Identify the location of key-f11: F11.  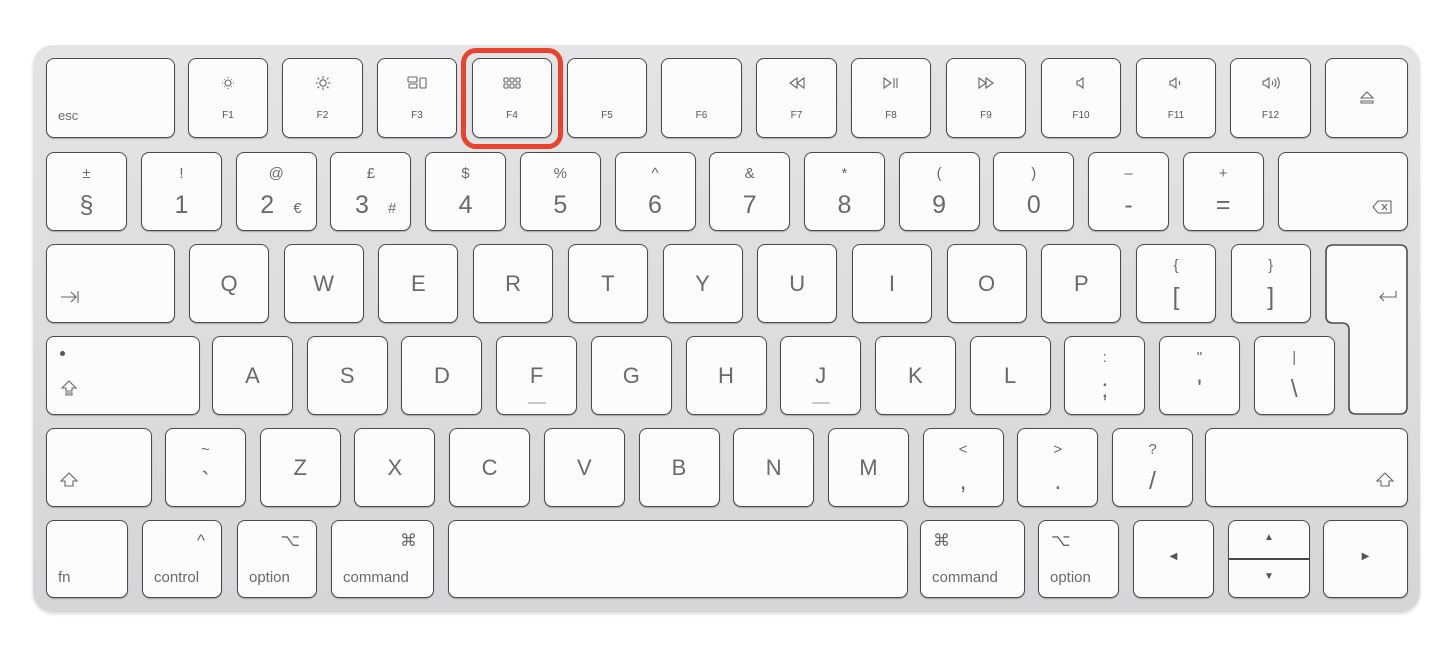
(1176, 98).